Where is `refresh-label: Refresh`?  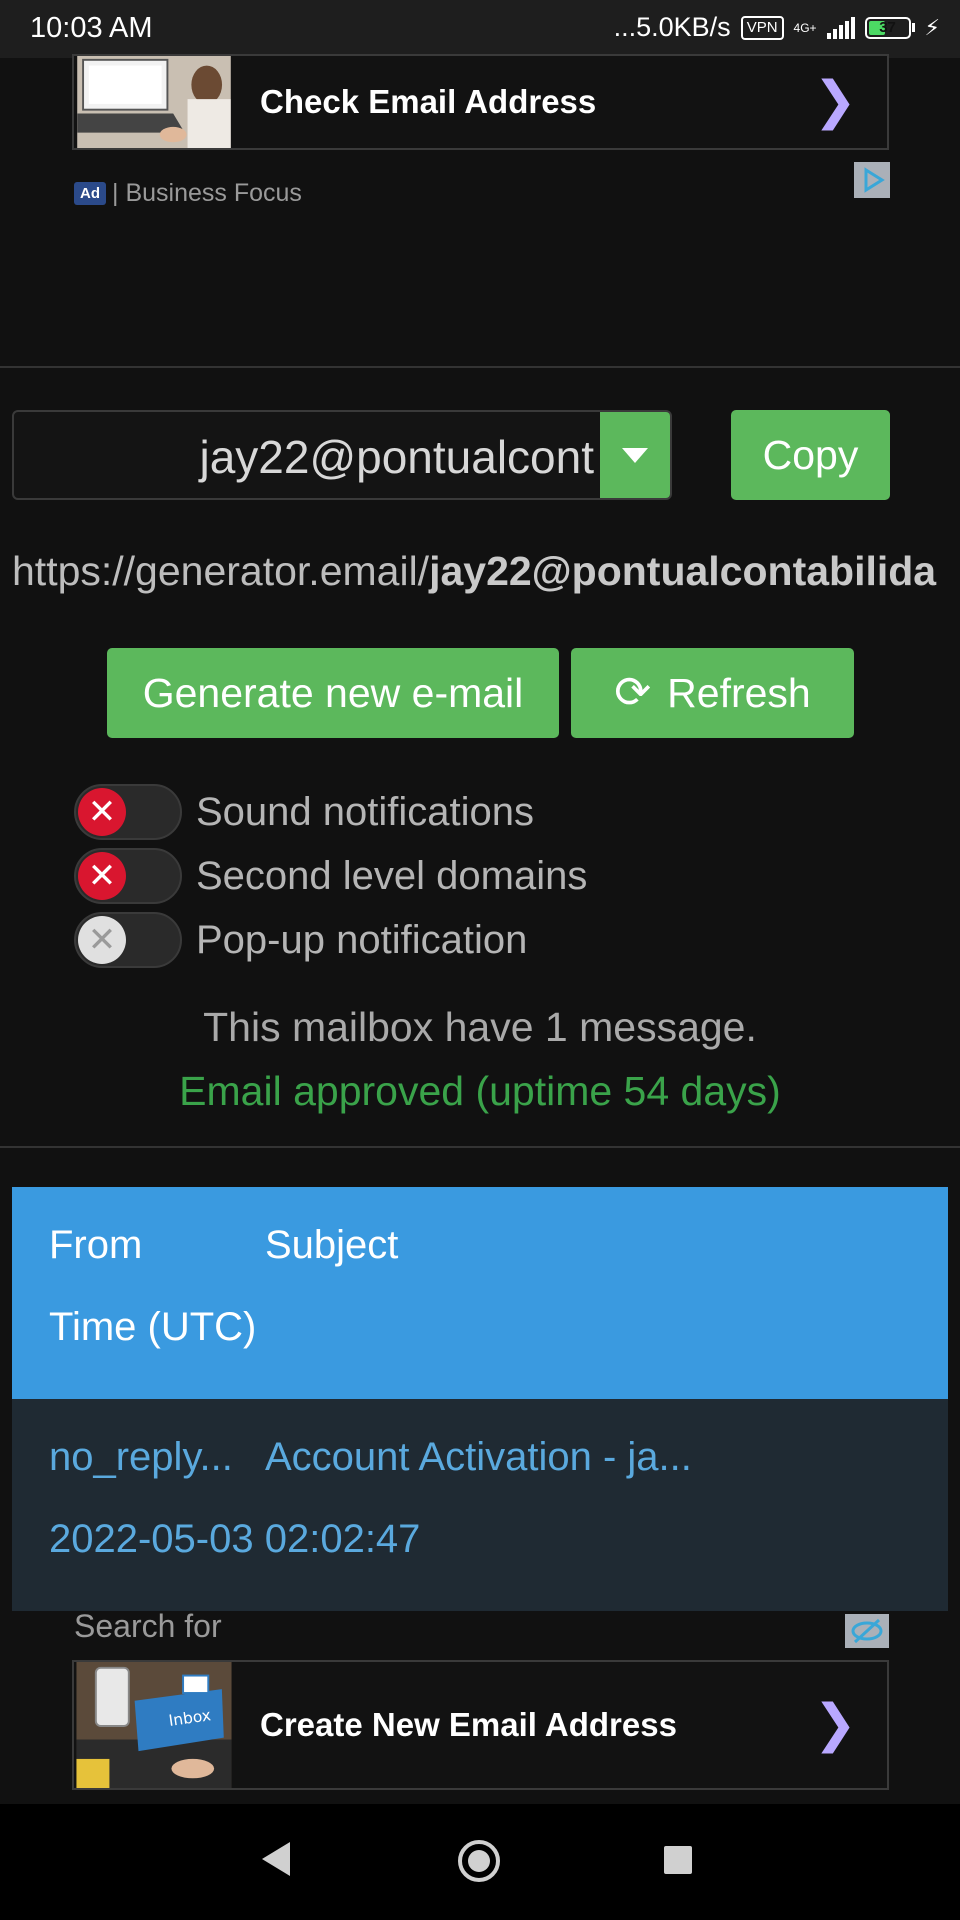 refresh-label: Refresh is located at coordinates (739, 693).